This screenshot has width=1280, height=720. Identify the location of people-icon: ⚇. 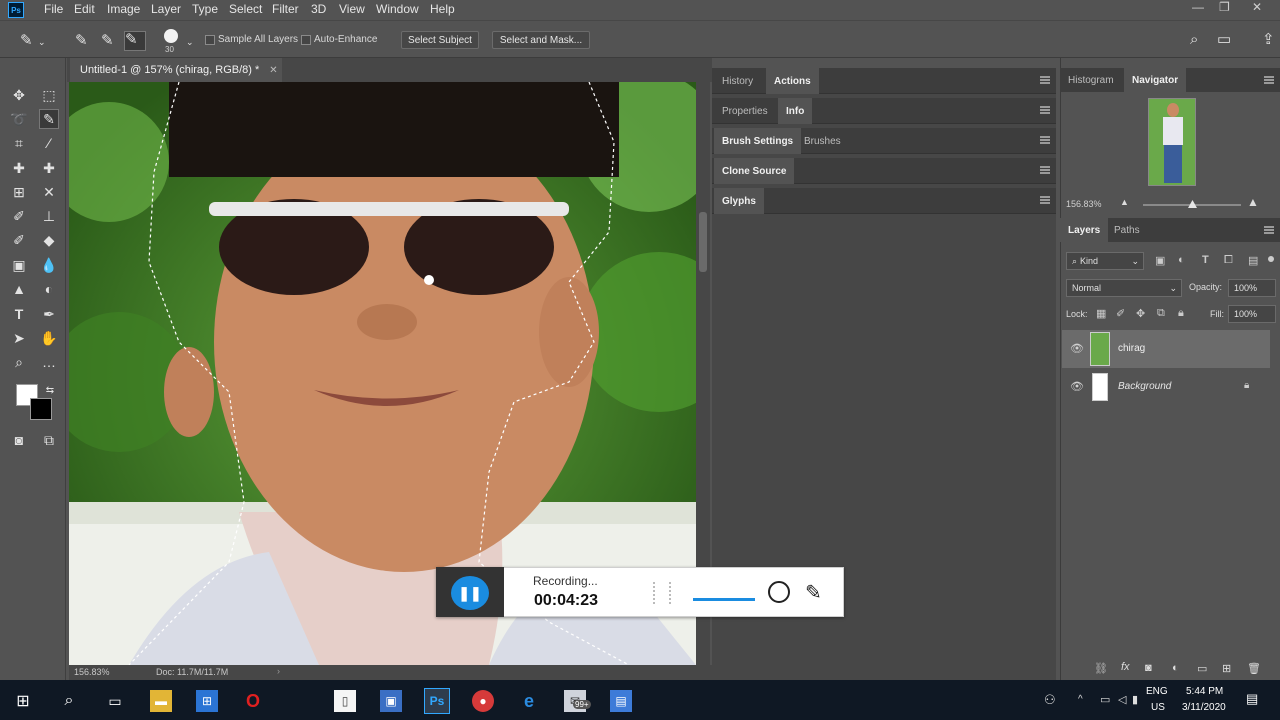
(1050, 700).